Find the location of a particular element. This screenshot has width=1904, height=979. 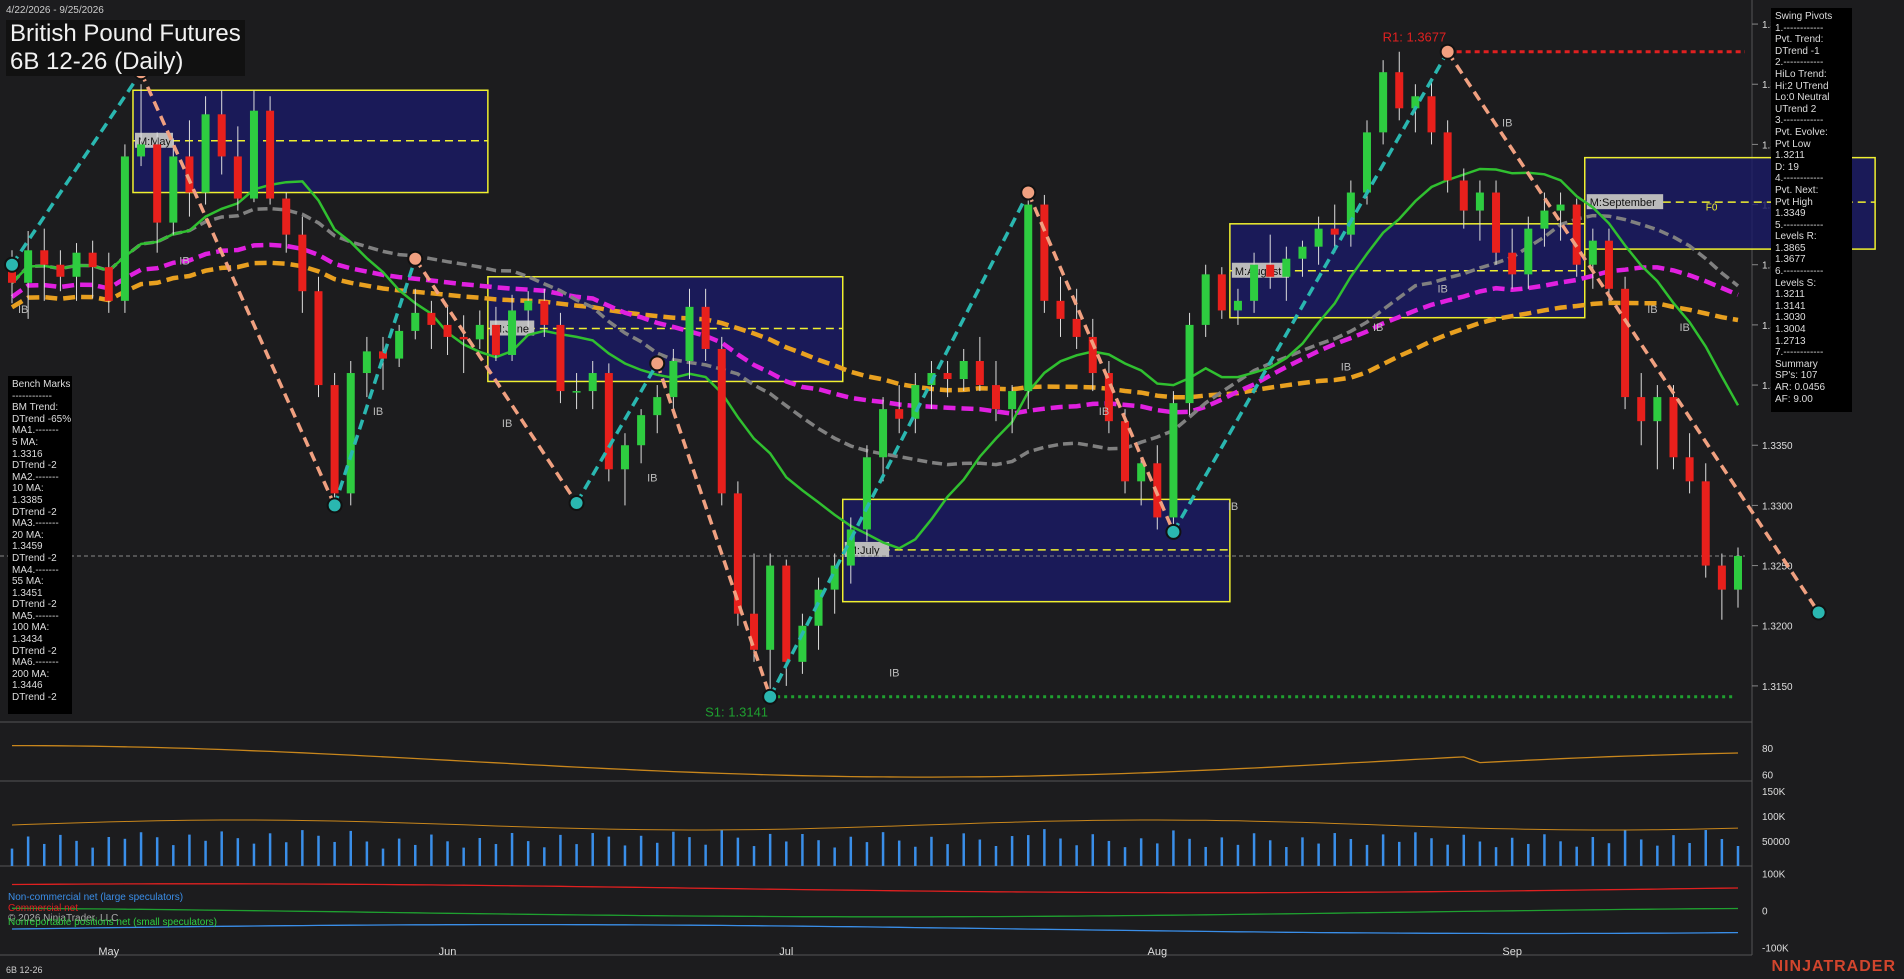

x-axis-label: May is located at coordinates (108, 952).